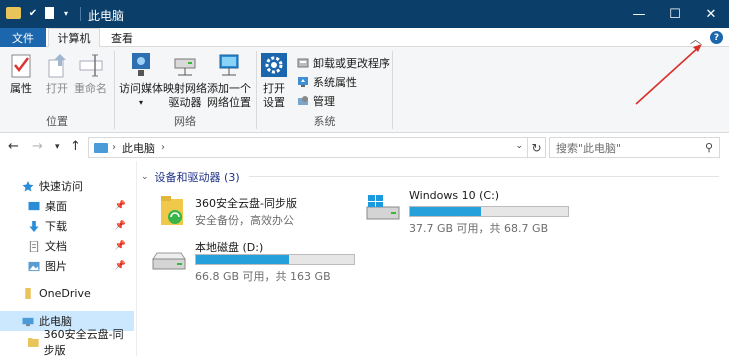  I want to click on search-placeholder: 搜索"此电脑", so click(589, 148).